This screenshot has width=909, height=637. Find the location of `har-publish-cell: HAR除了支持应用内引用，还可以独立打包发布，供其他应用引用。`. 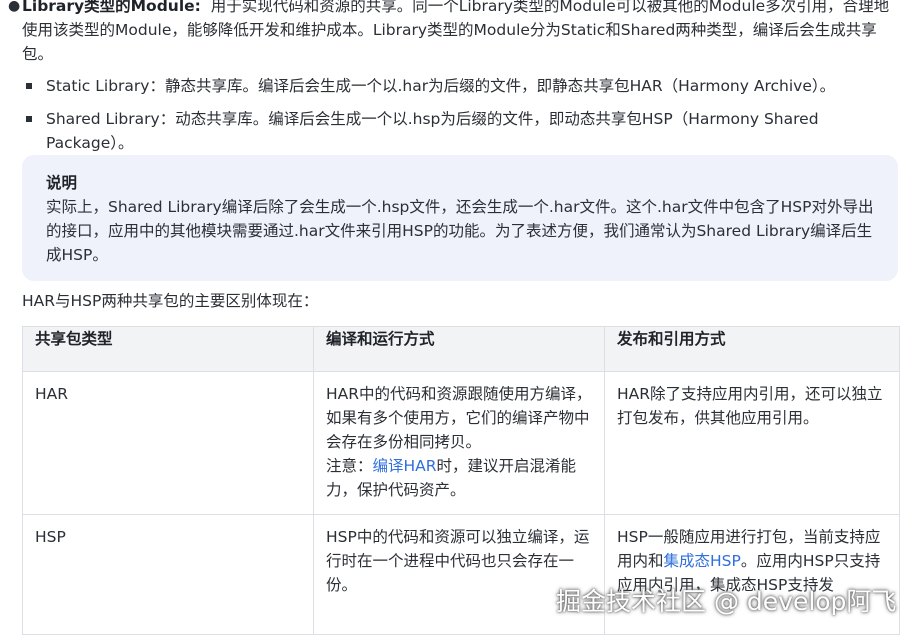

har-publish-cell: HAR除了支持应用内引用，还可以独立打包发布，供其他应用引用。 is located at coordinates (752, 443).